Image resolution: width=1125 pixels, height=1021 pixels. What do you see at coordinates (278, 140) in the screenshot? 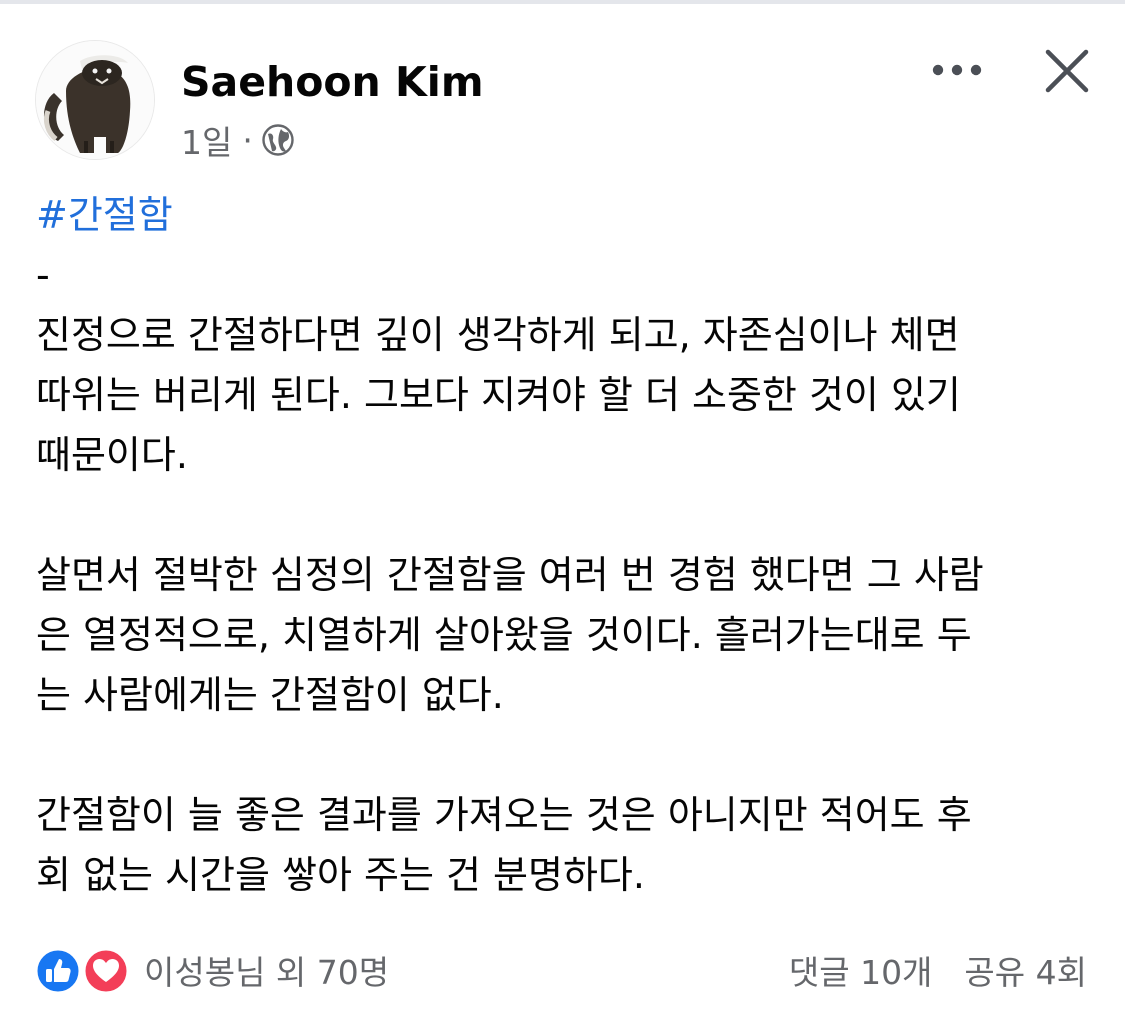
I see `globe-icon` at bounding box center [278, 140].